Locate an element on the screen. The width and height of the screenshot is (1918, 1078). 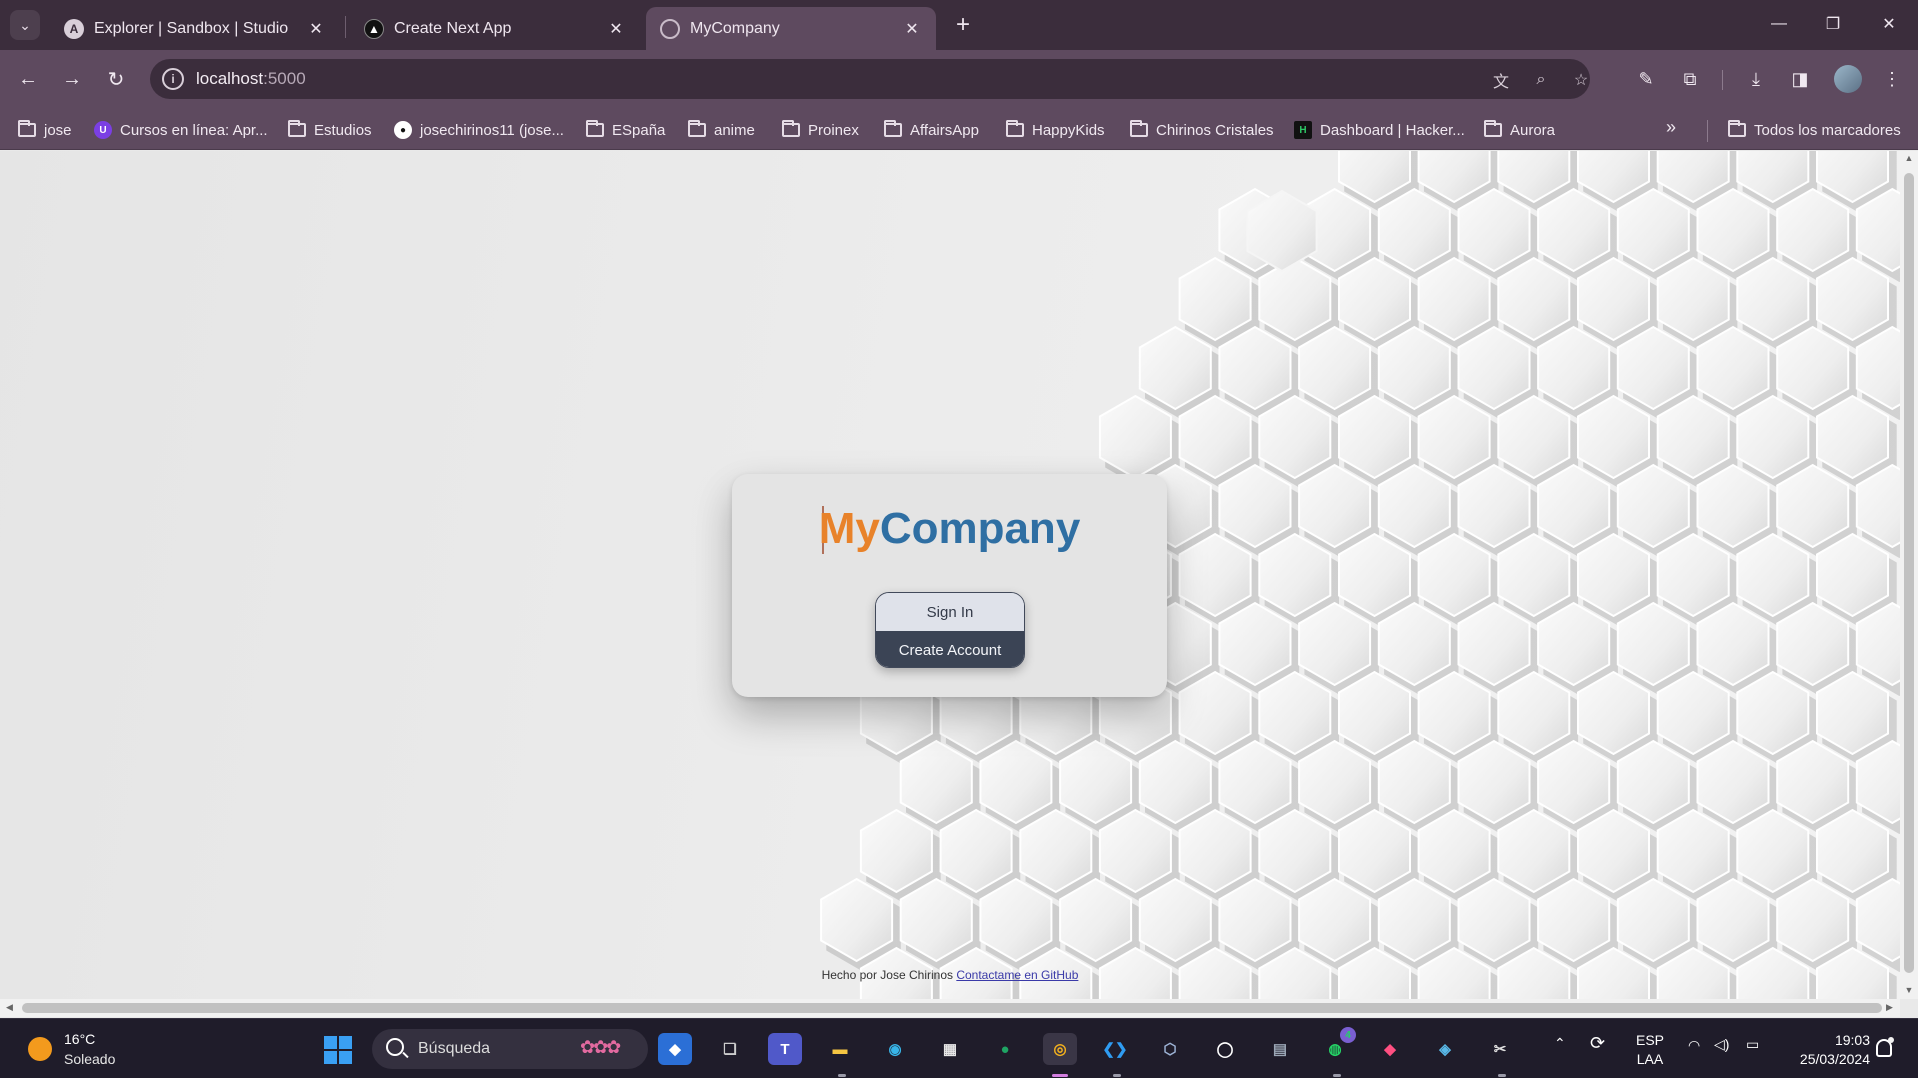
scroll-down-icon: ▼ is located at coordinates (1909, 990).